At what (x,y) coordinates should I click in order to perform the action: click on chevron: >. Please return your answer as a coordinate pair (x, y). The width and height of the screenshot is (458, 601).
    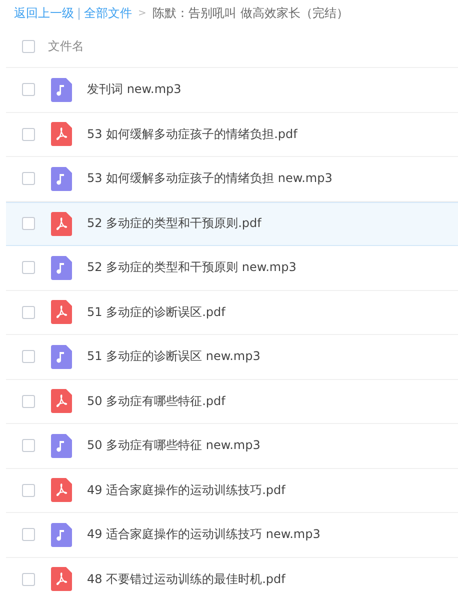
    Looking at the image, I should click on (142, 13).